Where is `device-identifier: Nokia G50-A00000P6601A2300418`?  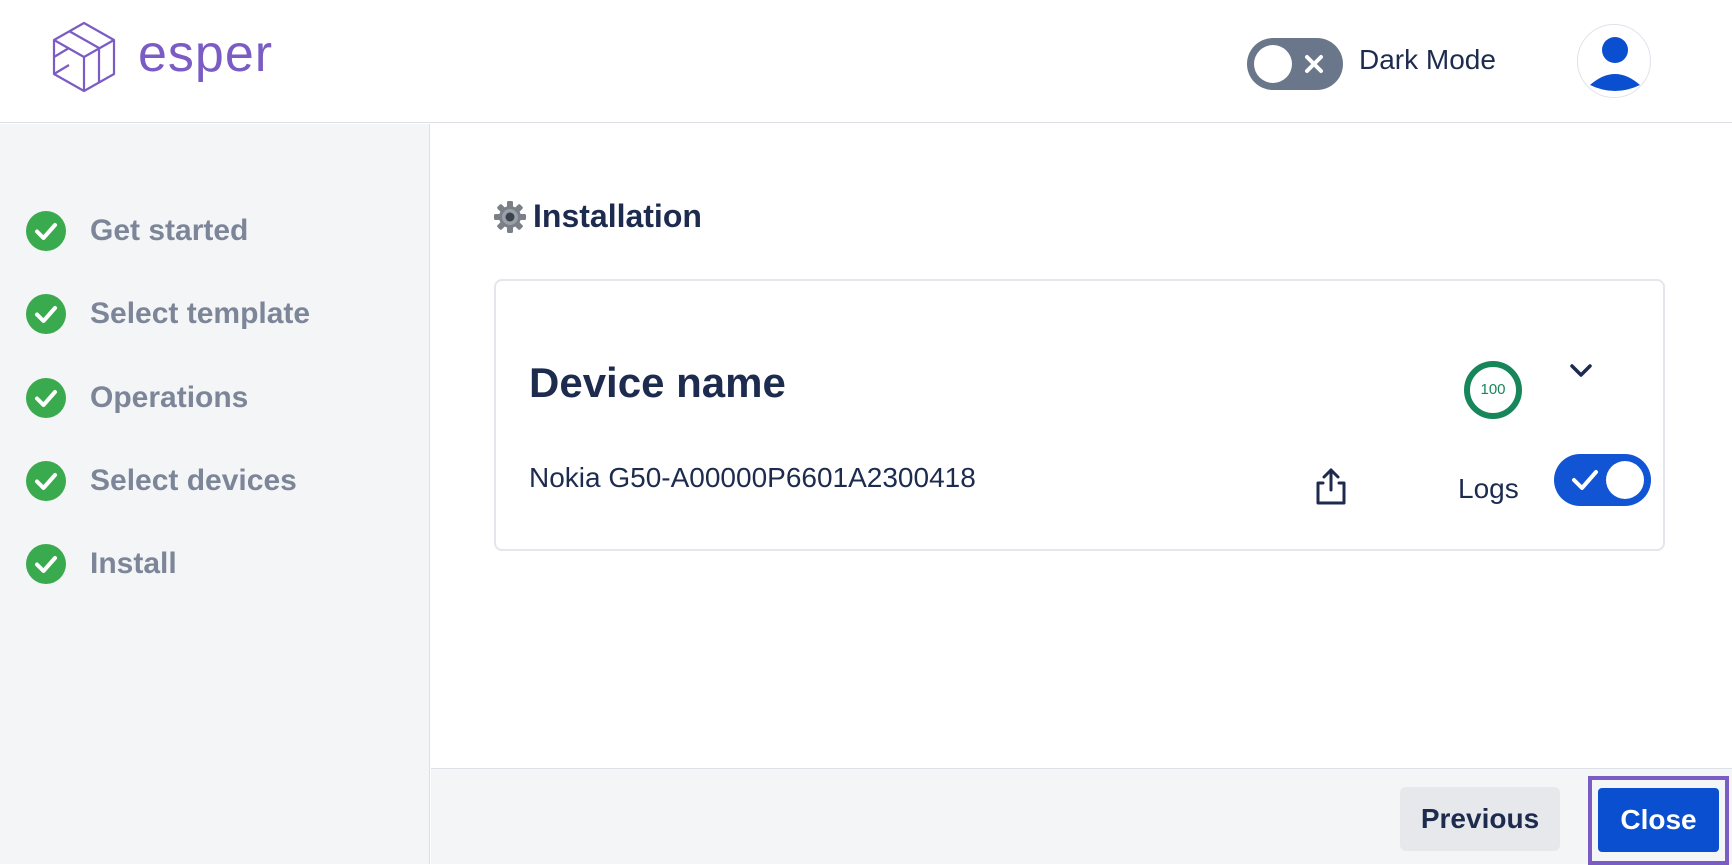
device-identifier: Nokia G50-A00000P6601A2300418 is located at coordinates (752, 477).